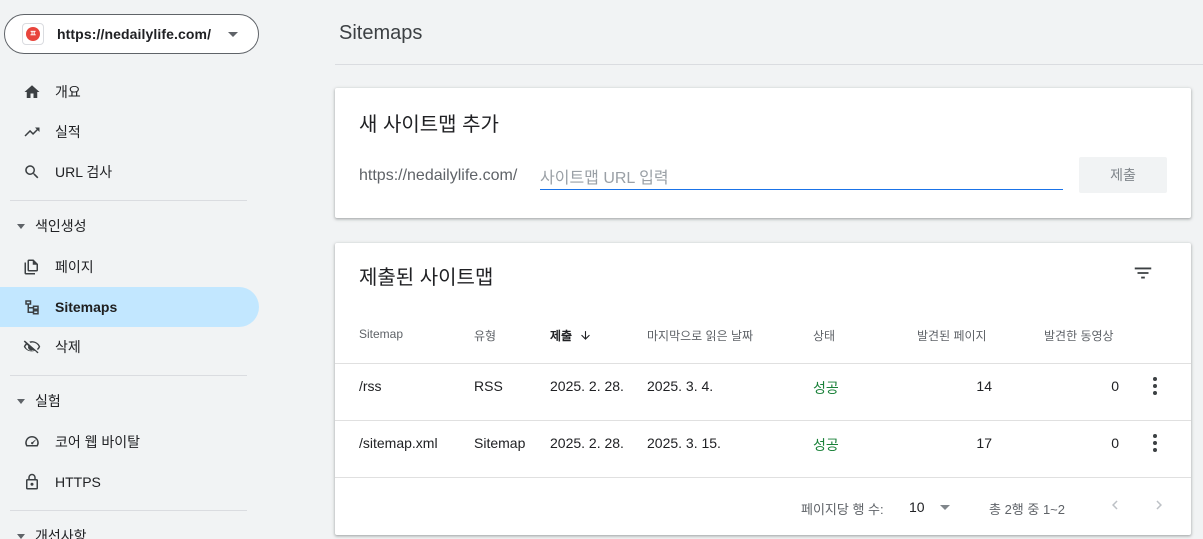 The height and width of the screenshot is (539, 1203). I want to click on previous-page-icon, so click(1115, 505).